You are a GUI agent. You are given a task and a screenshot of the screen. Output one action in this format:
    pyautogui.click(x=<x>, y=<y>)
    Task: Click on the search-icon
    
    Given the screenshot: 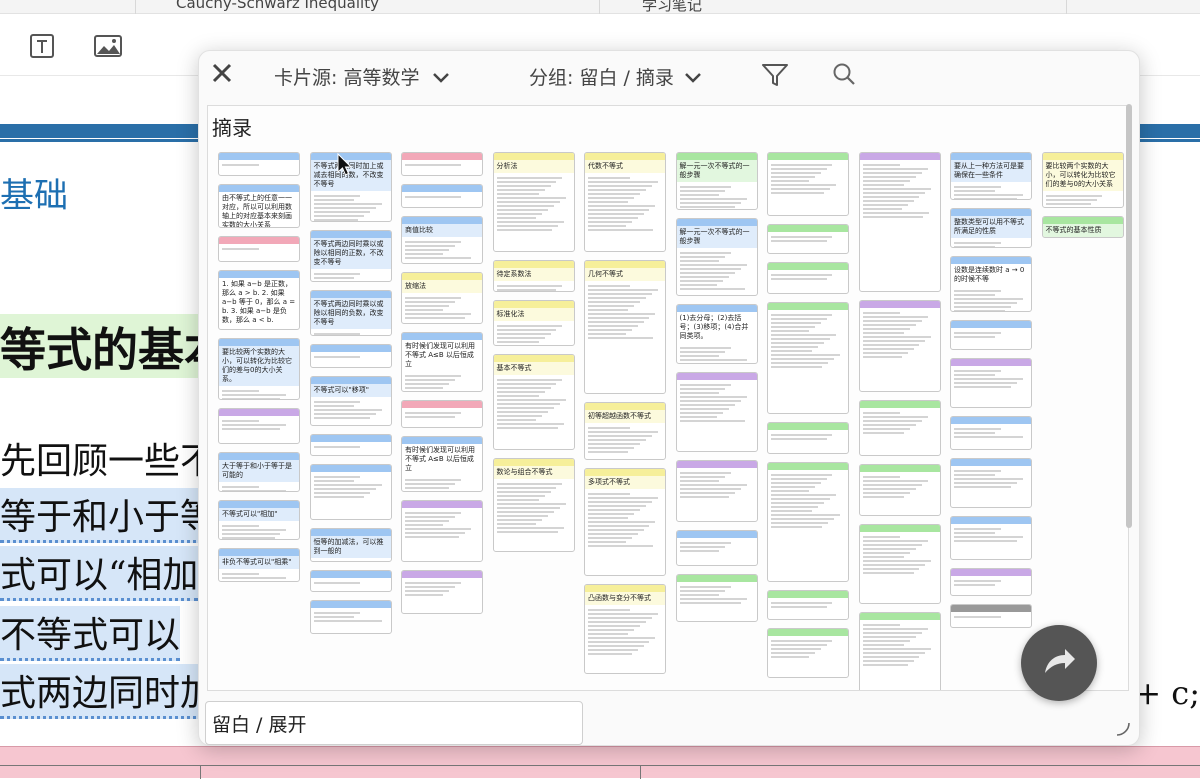 What is the action you would take?
    pyautogui.click(x=844, y=74)
    